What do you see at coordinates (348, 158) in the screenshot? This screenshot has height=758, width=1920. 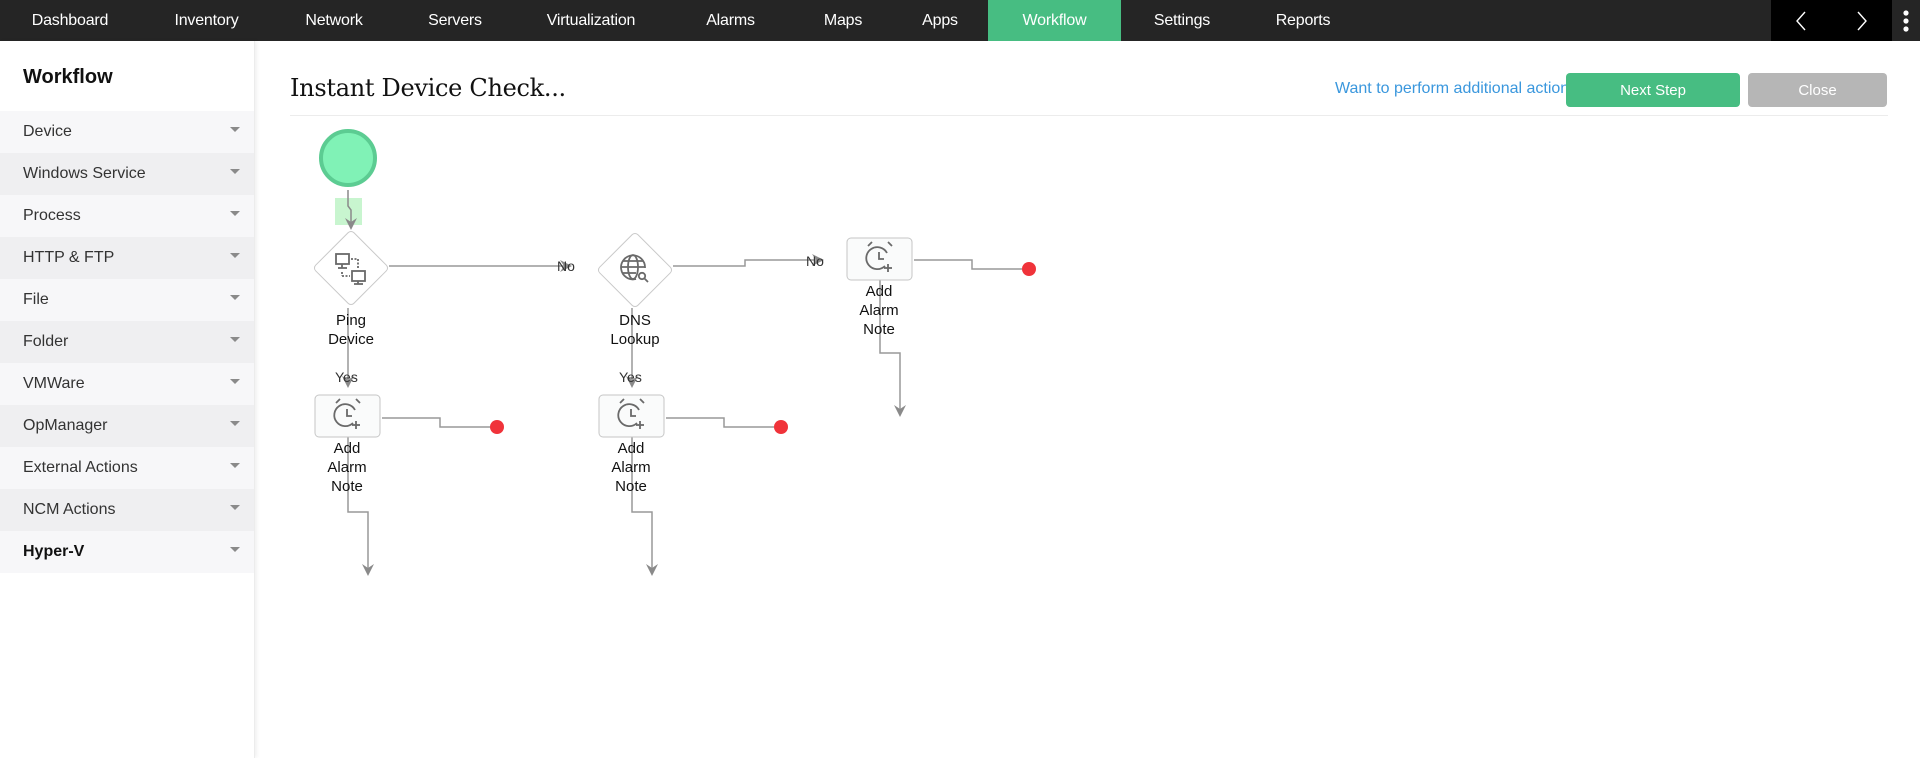 I see `start-node` at bounding box center [348, 158].